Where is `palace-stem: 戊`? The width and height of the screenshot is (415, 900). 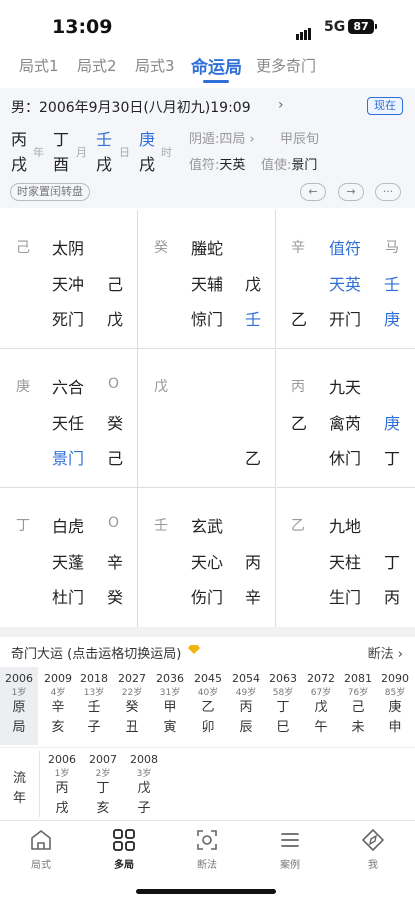 palace-stem: 戊 is located at coordinates (161, 387).